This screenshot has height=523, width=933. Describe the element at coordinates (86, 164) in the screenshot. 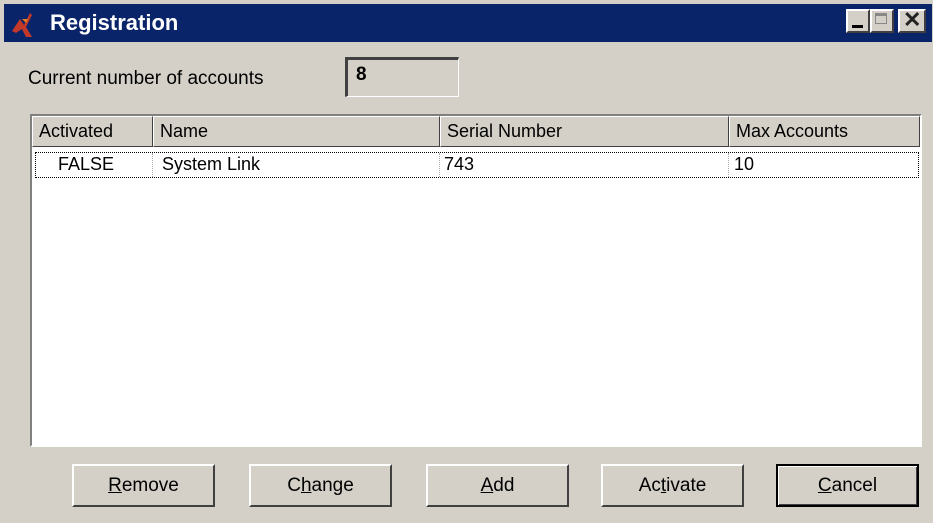

I see `cell-activated: FALSE` at that location.